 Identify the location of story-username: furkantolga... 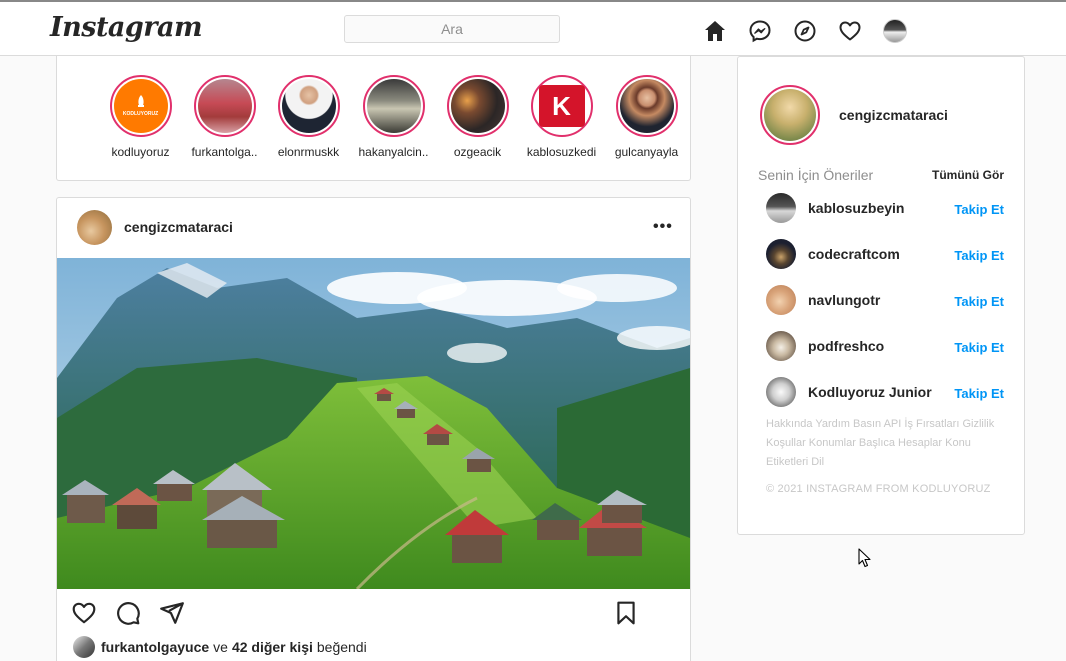
(224, 152).